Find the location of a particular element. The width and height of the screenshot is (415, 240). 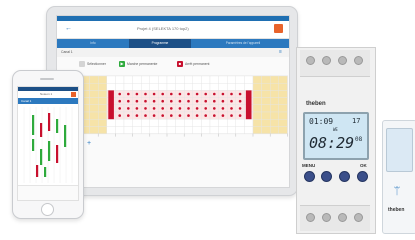

tab-programme: Programme is located at coordinates (160, 43).